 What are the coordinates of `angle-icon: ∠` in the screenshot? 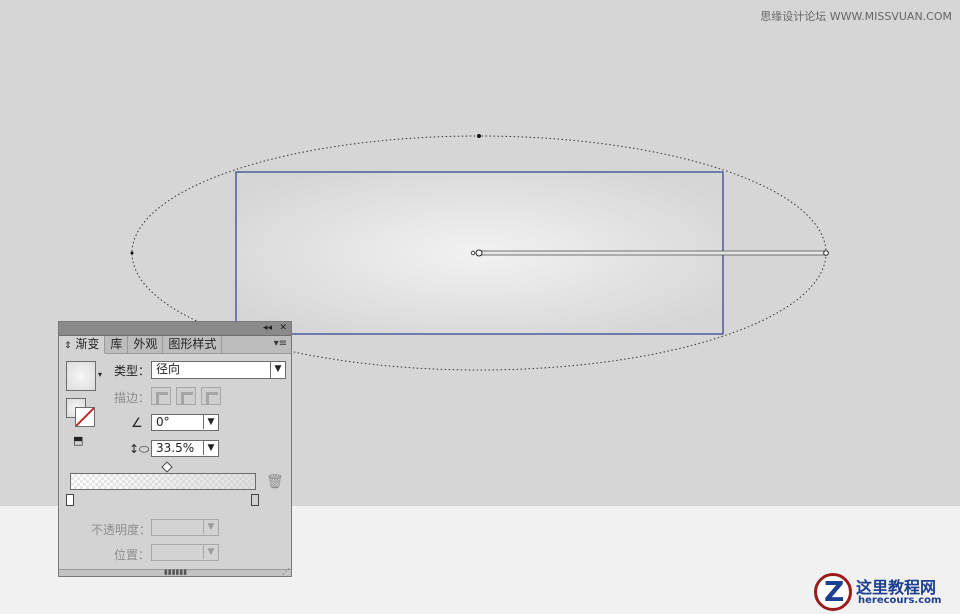 It's located at (137, 423).